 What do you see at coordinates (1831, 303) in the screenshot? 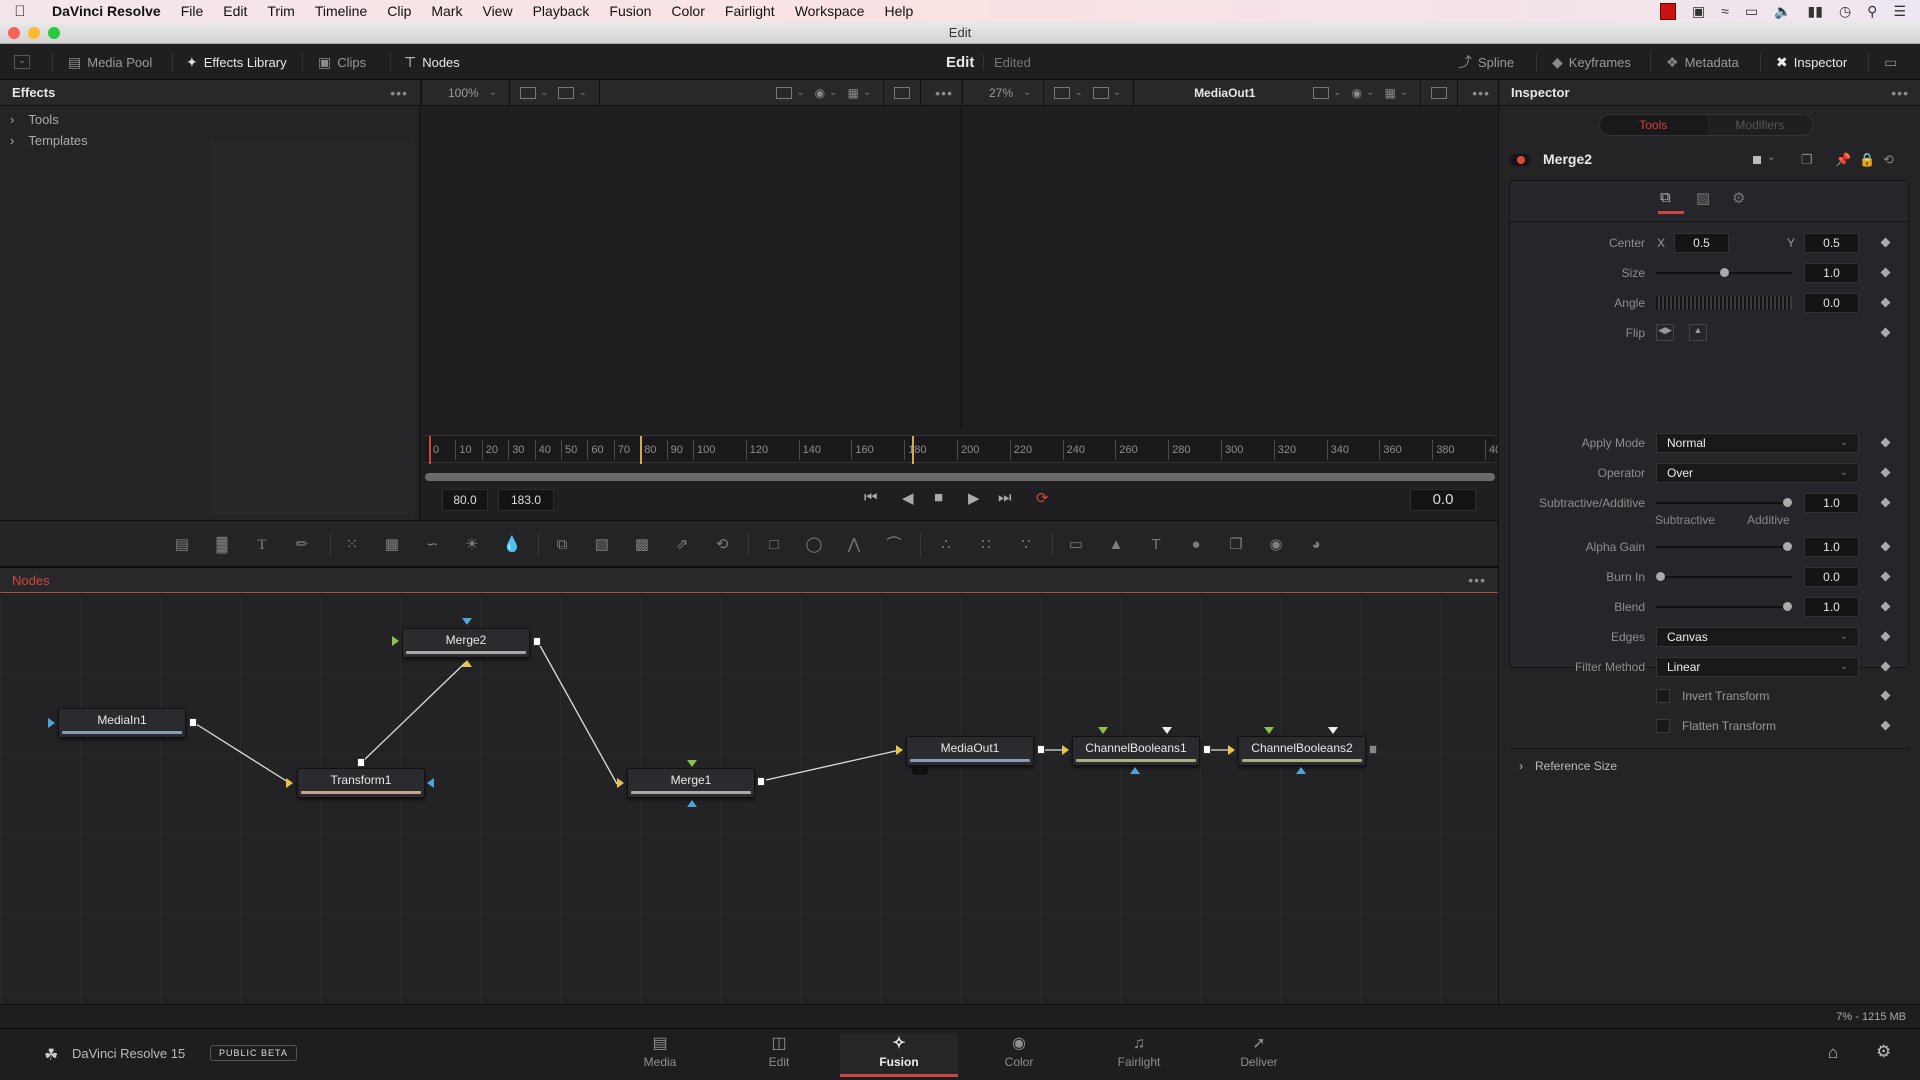
I see `angle-field: 0.0` at bounding box center [1831, 303].